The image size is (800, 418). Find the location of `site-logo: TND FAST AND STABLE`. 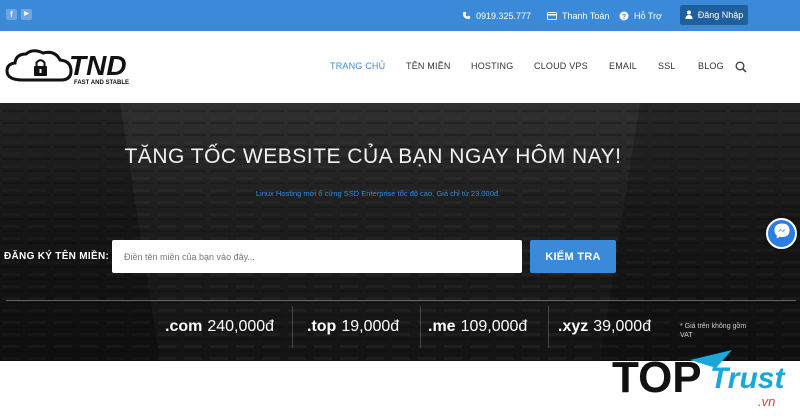

site-logo: TND FAST AND STABLE is located at coordinates (73, 67).